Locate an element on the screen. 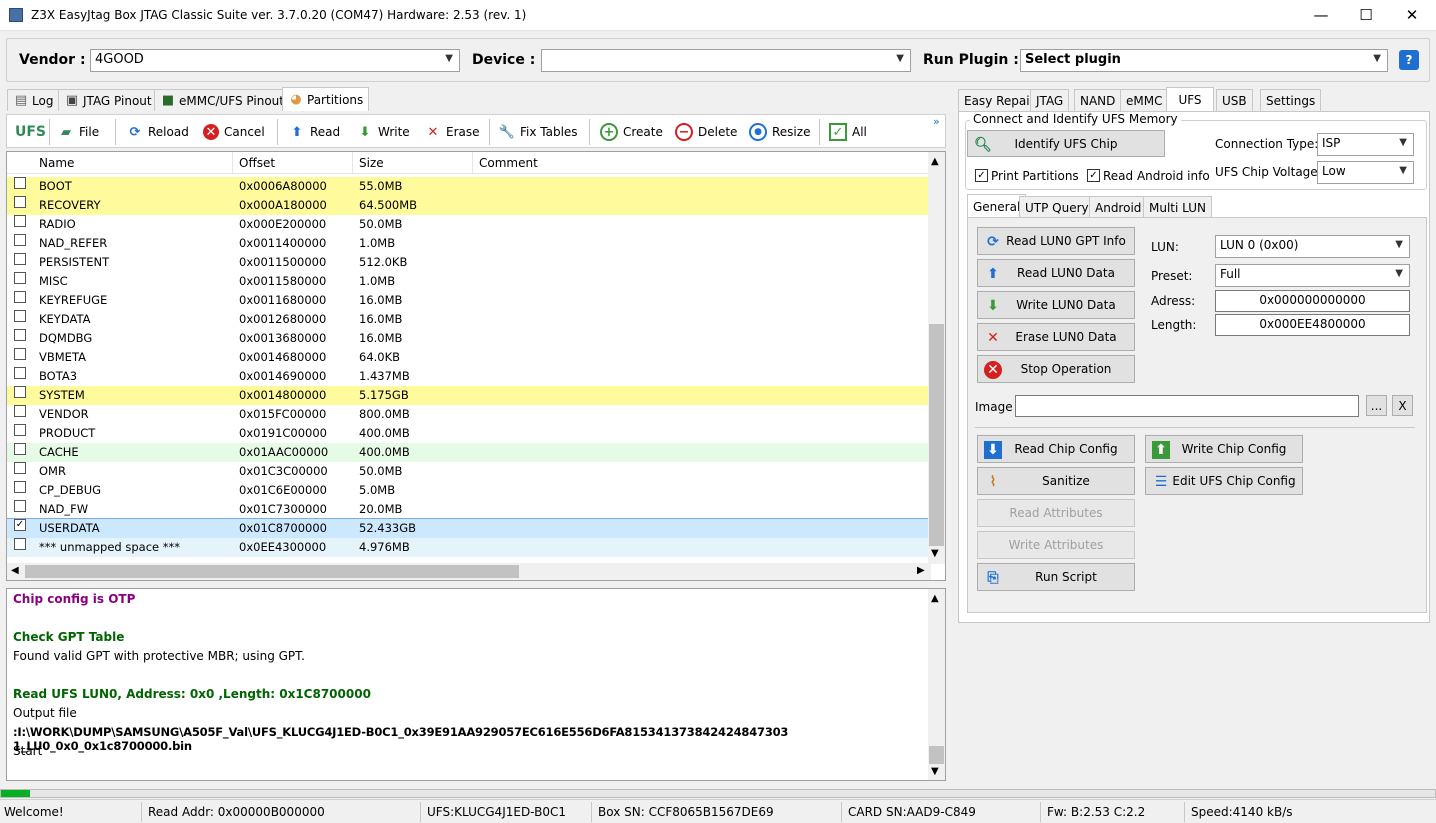  table-row: PERSISTENT 0x0011500000 512.0KB is located at coordinates (469, 262).